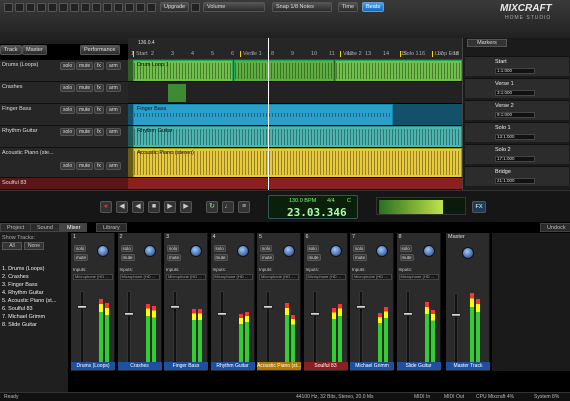 This screenshot has height=401, width=570. What do you see at coordinates (15, 277) in the screenshot?
I see `track-checkbox: 2. Crashes` at bounding box center [15, 277].